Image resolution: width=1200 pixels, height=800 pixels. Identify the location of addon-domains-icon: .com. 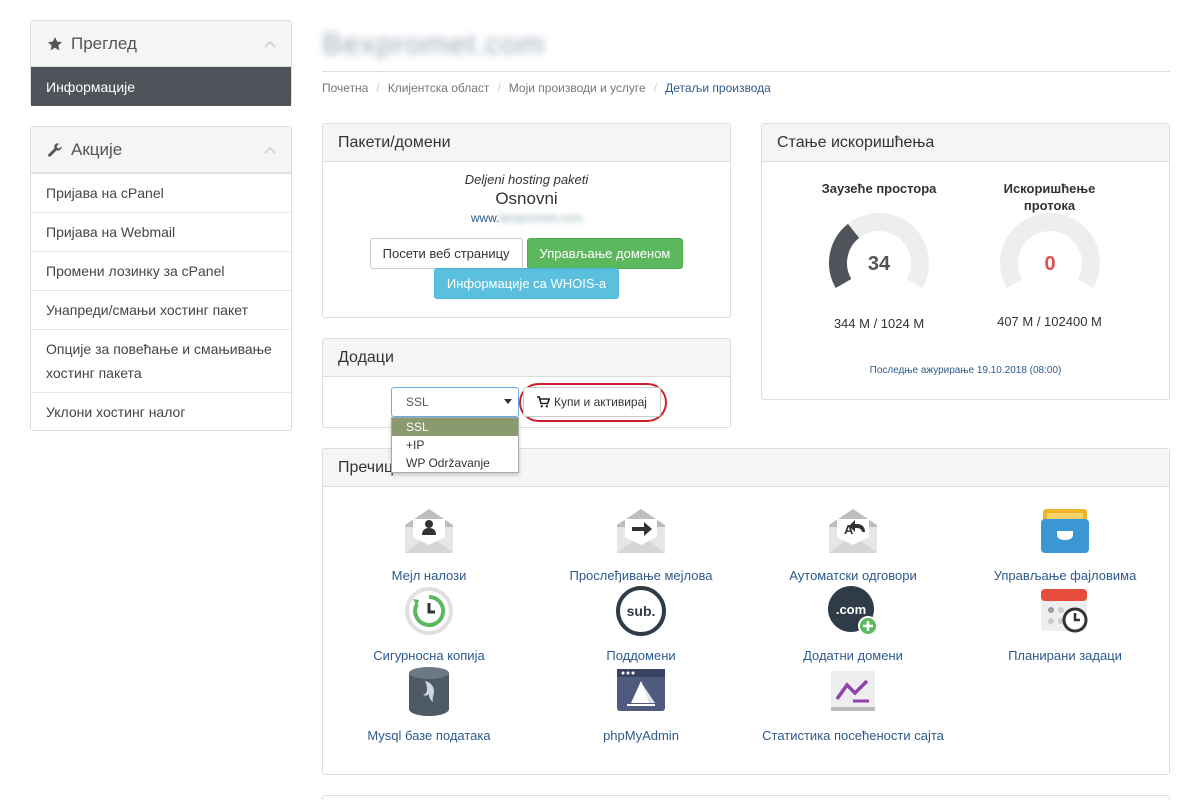
(853, 611).